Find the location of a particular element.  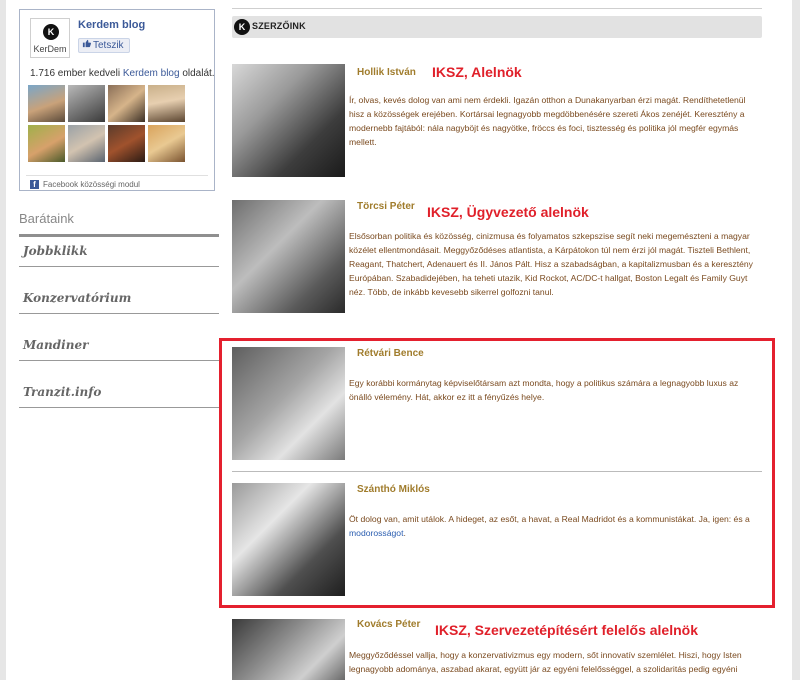

friend-link-label: Mandiner is located at coordinates (56, 345).